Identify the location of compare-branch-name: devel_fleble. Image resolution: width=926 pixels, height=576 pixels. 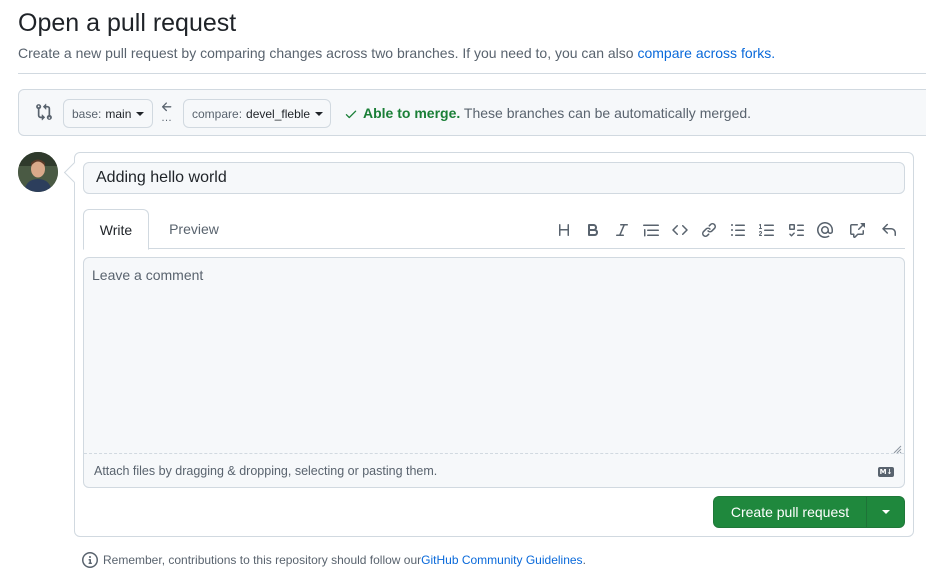
(278, 113).